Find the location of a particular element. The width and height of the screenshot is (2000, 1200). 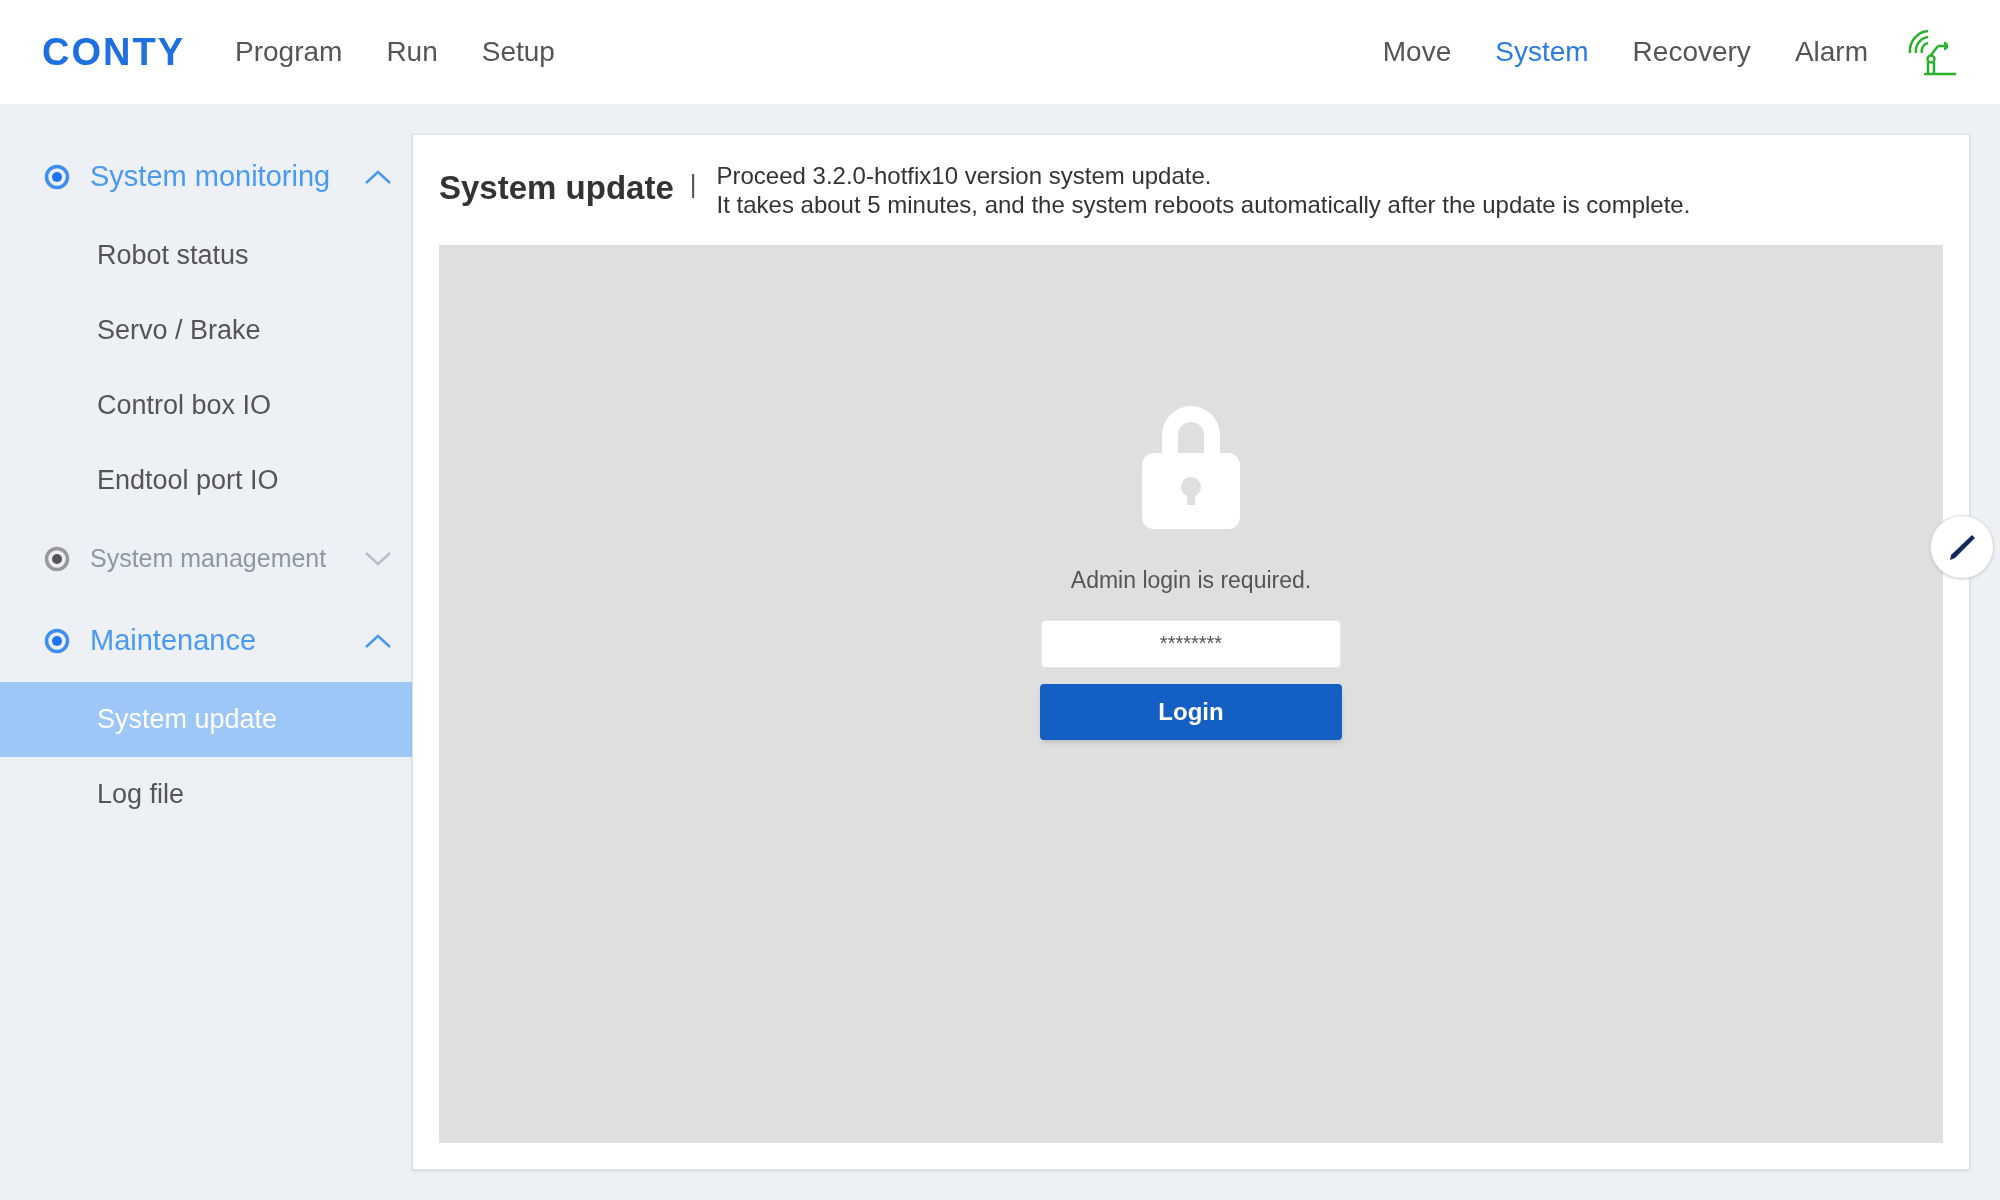

sidebar-item: Log file is located at coordinates (206, 794).